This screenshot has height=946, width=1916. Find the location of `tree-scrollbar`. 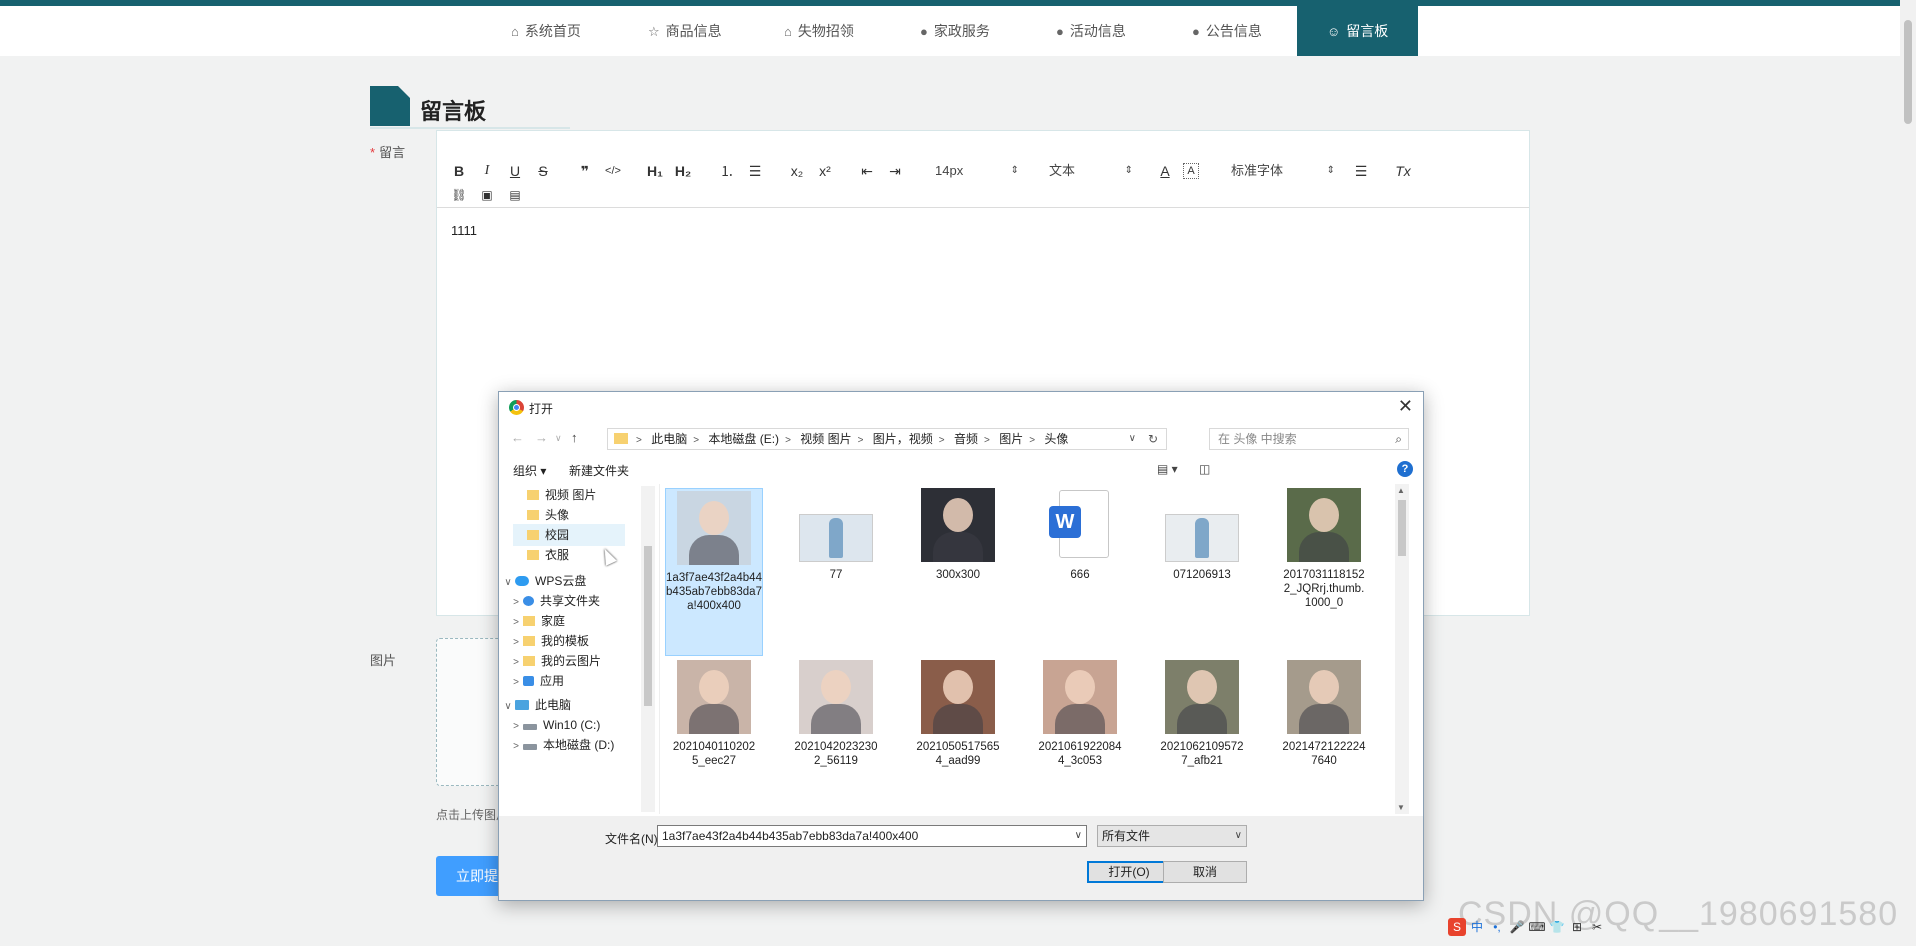

tree-scrollbar is located at coordinates (648, 649).